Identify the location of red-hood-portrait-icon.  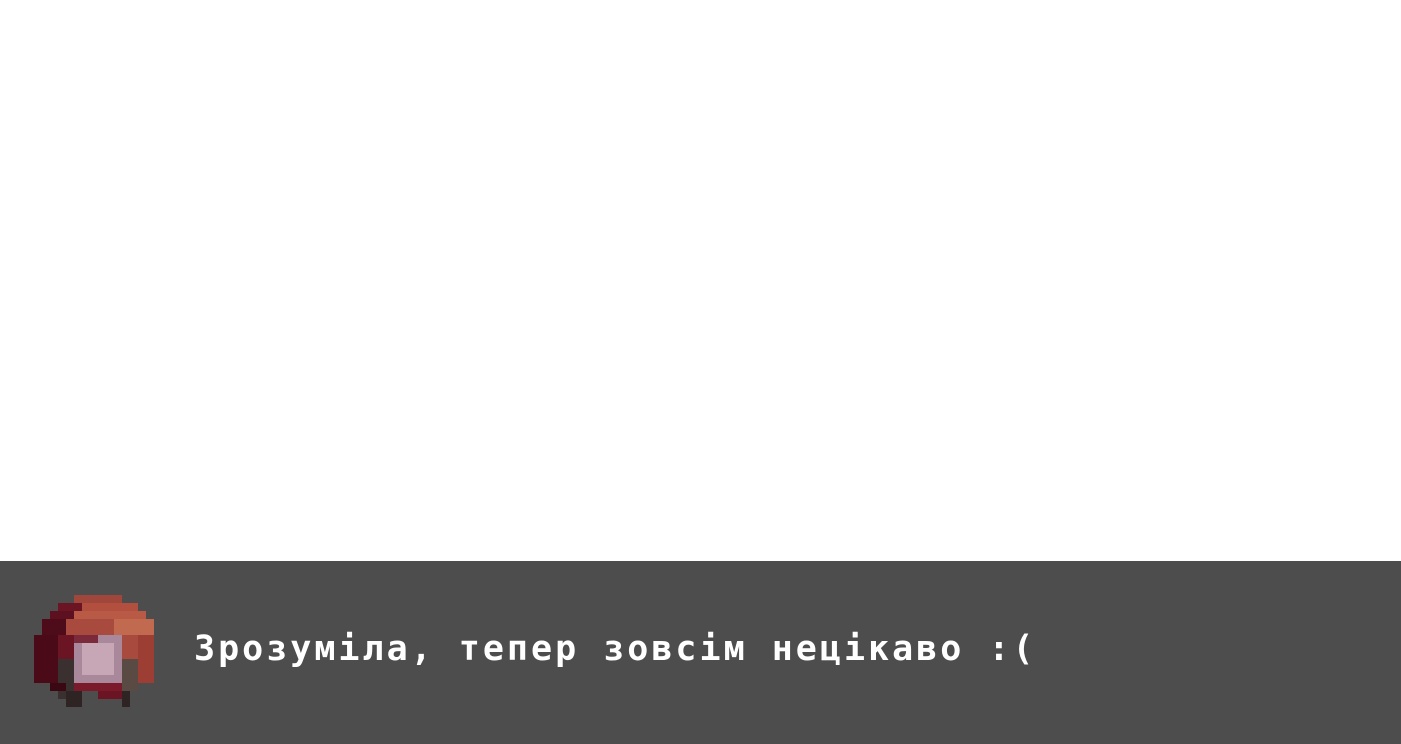
(94, 651).